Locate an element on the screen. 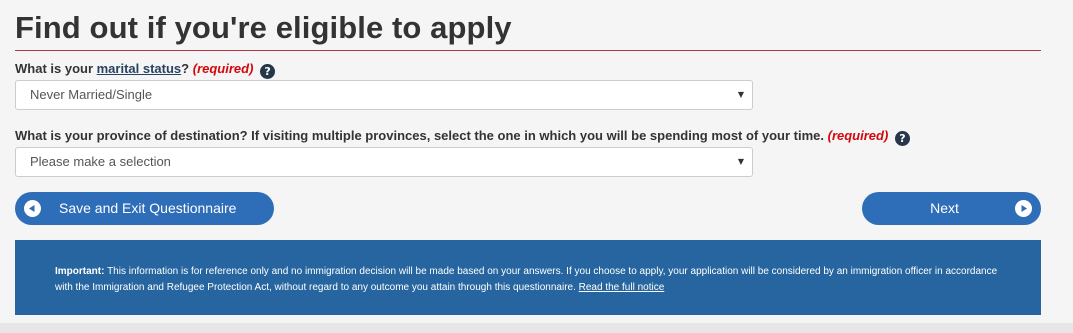 This screenshot has height=333, width=1073. marital-status-suffix: ? is located at coordinates (185, 68).